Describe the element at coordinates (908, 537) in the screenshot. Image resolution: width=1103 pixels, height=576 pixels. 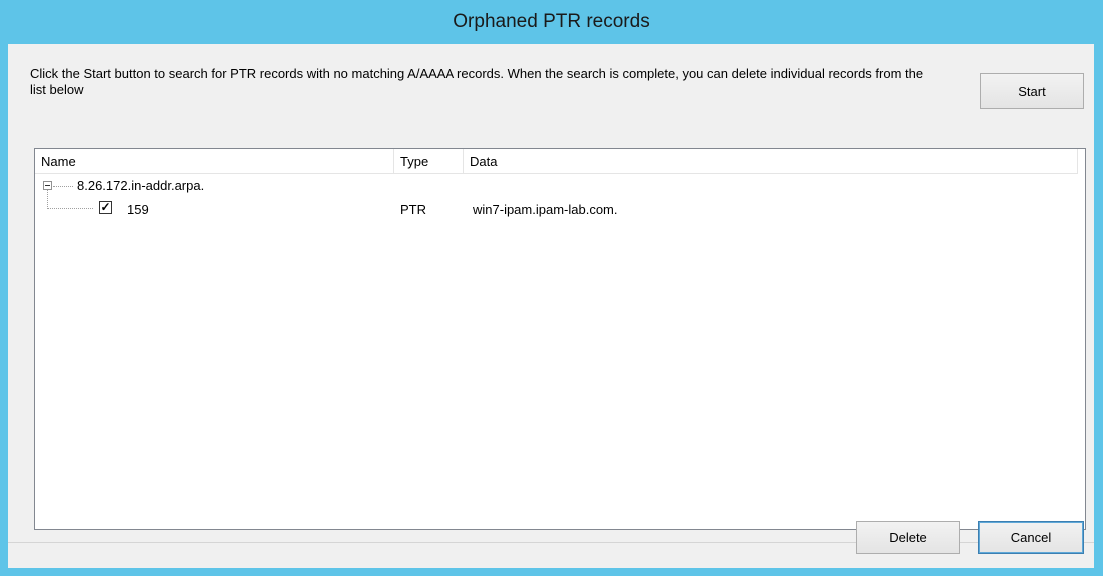
I see `delete-button: Delete` at that location.